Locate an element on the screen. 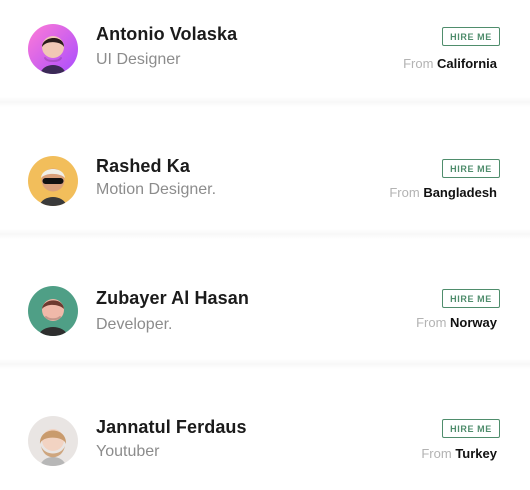 The height and width of the screenshot is (490, 530). location-line: From Norway is located at coordinates (456, 322).